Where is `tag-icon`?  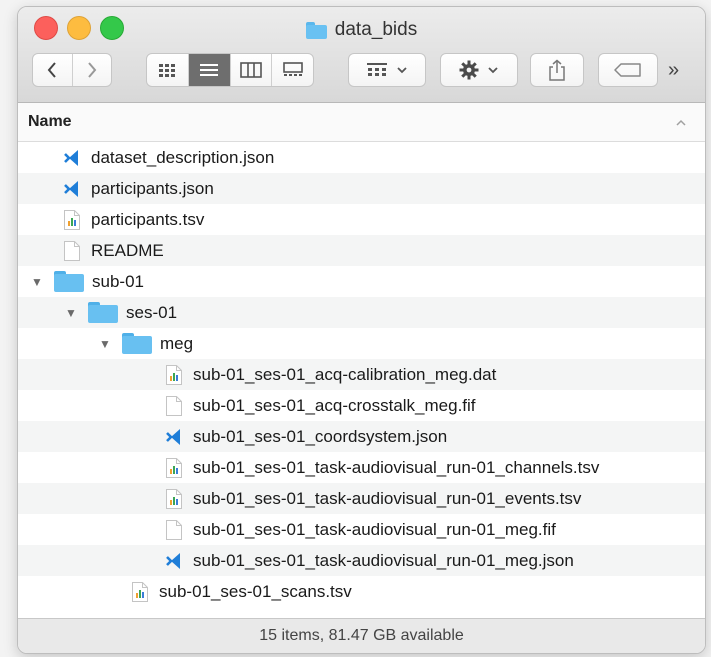
tag-icon is located at coordinates (627, 70).